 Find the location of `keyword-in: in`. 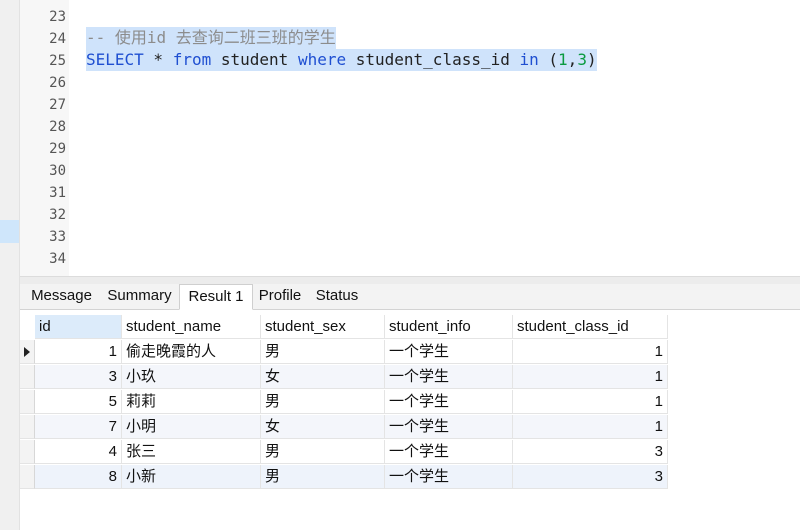

keyword-in: in is located at coordinates (529, 59).